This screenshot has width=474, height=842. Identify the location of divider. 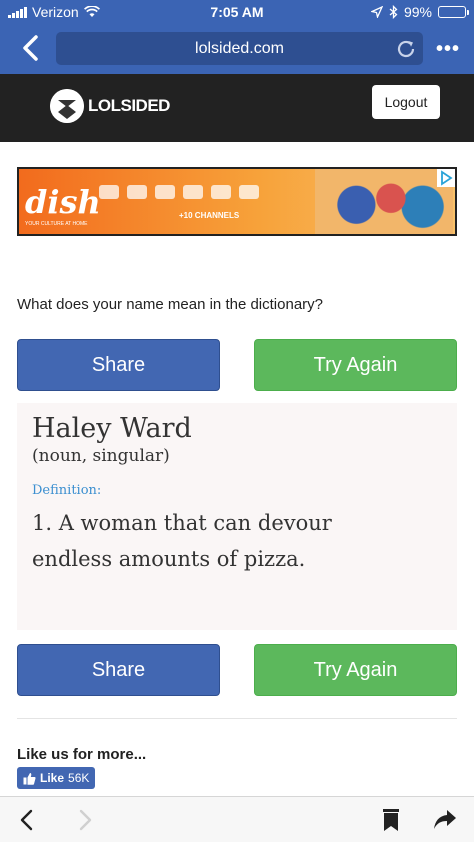
(237, 718).